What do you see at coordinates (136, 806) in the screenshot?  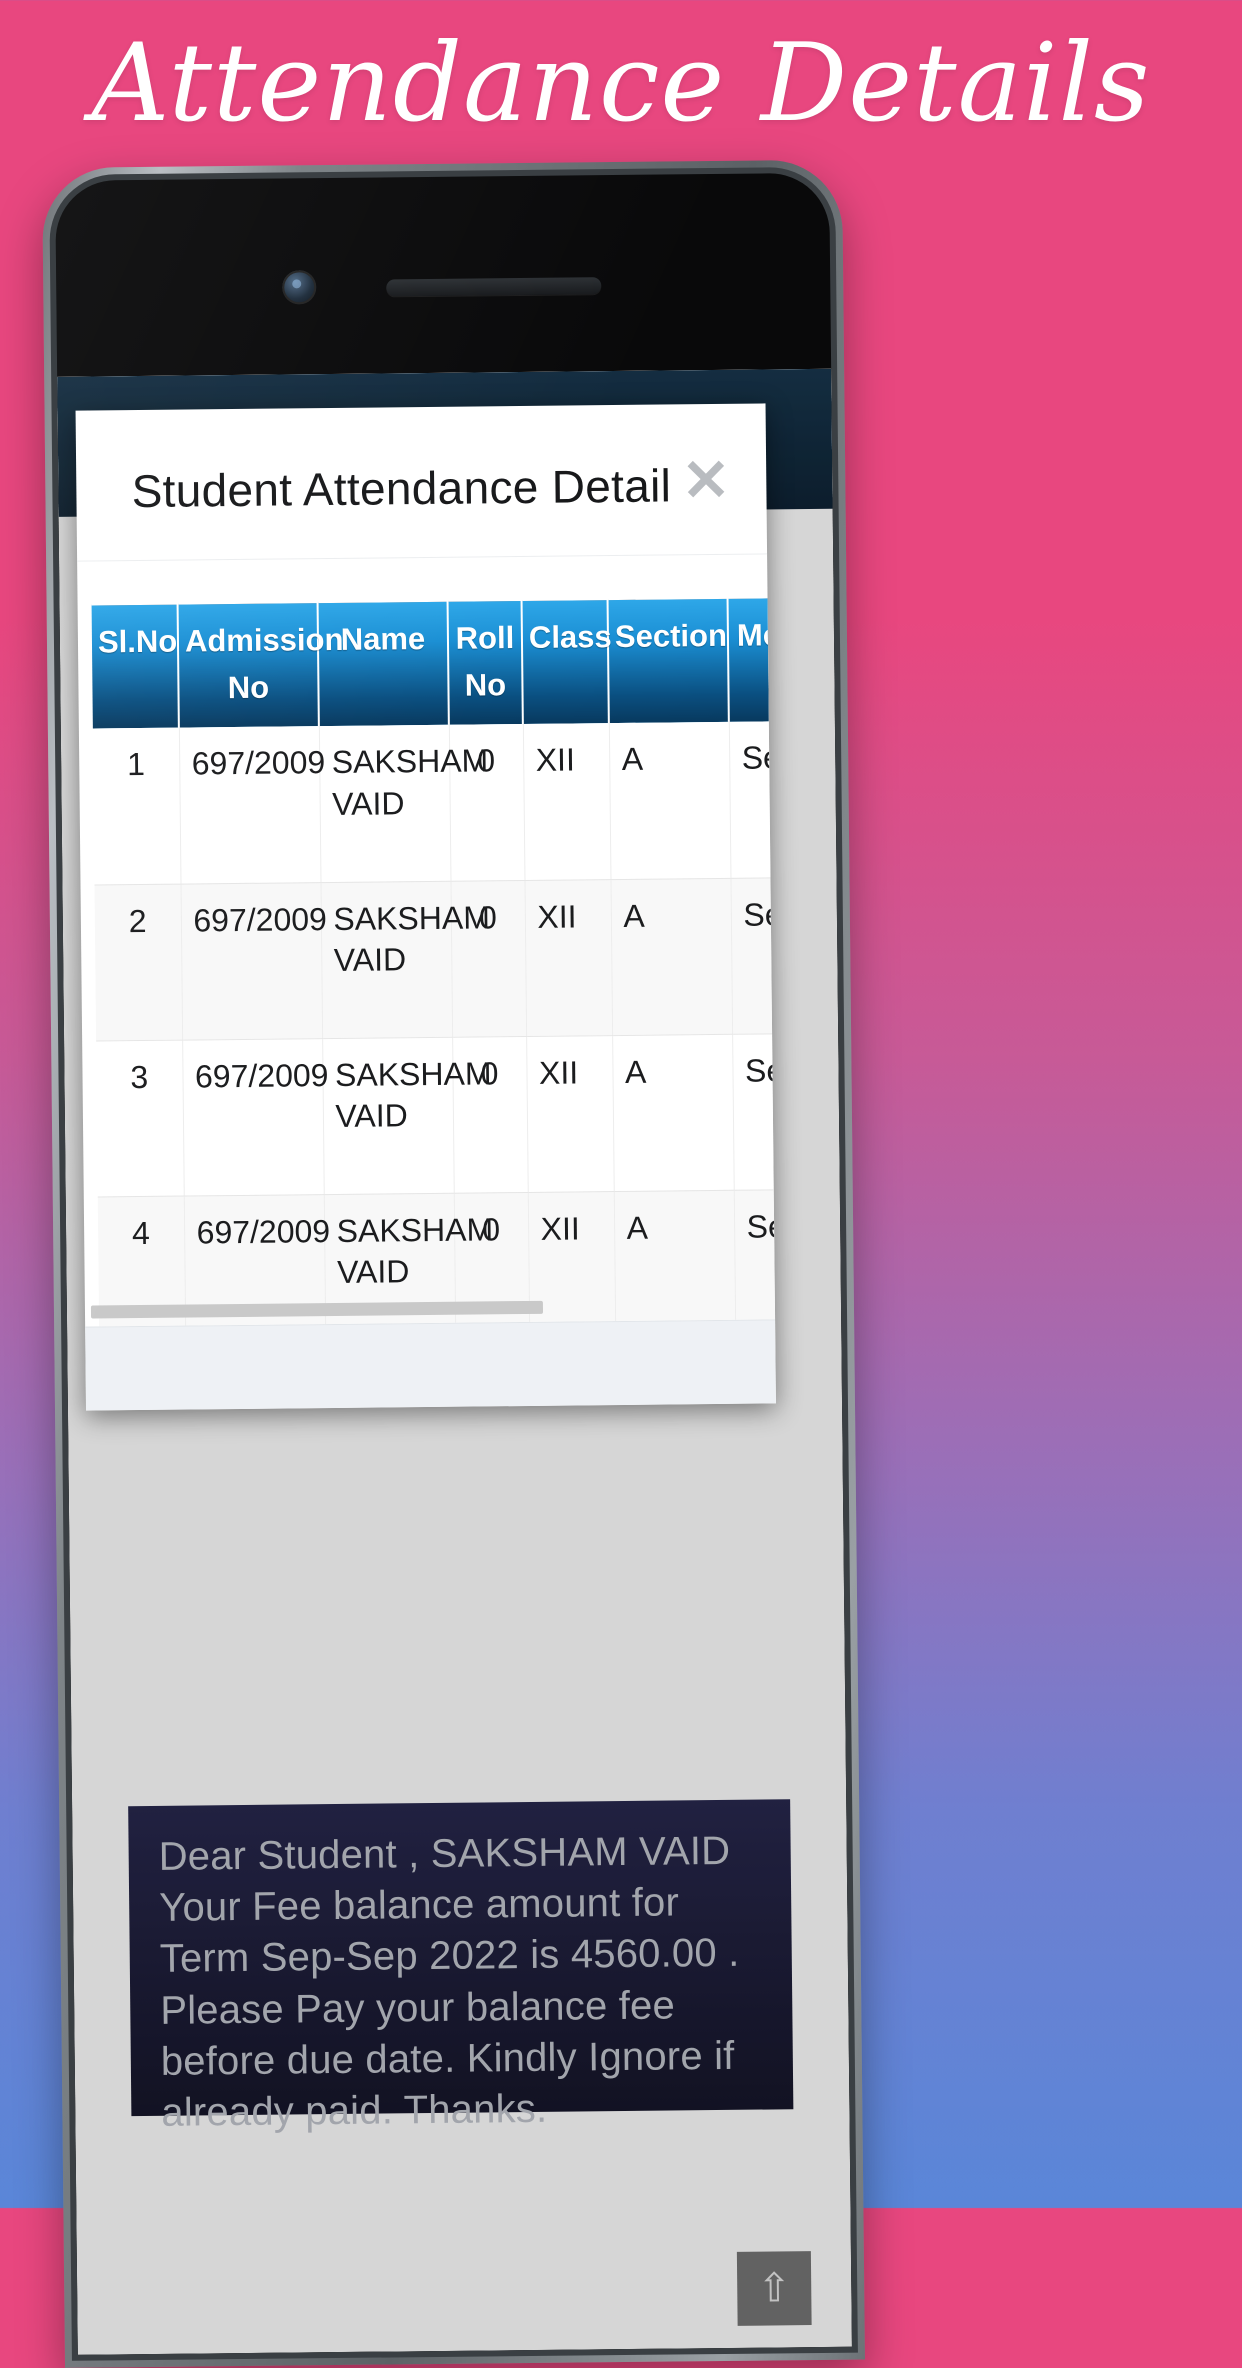 I see `cell-sl-no: 1` at bounding box center [136, 806].